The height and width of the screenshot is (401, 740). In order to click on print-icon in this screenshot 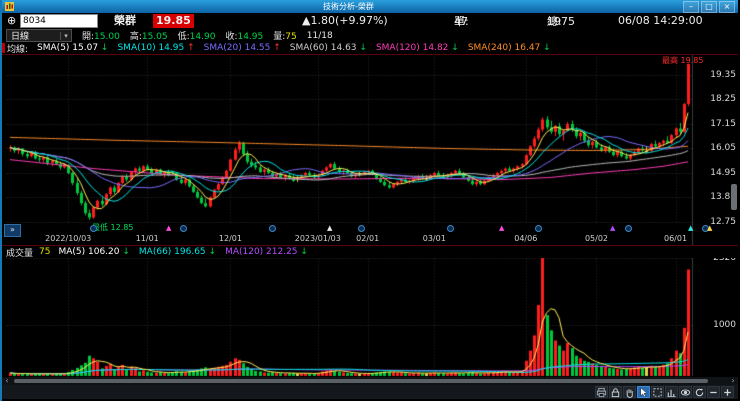, I will do `click(601, 392)`.